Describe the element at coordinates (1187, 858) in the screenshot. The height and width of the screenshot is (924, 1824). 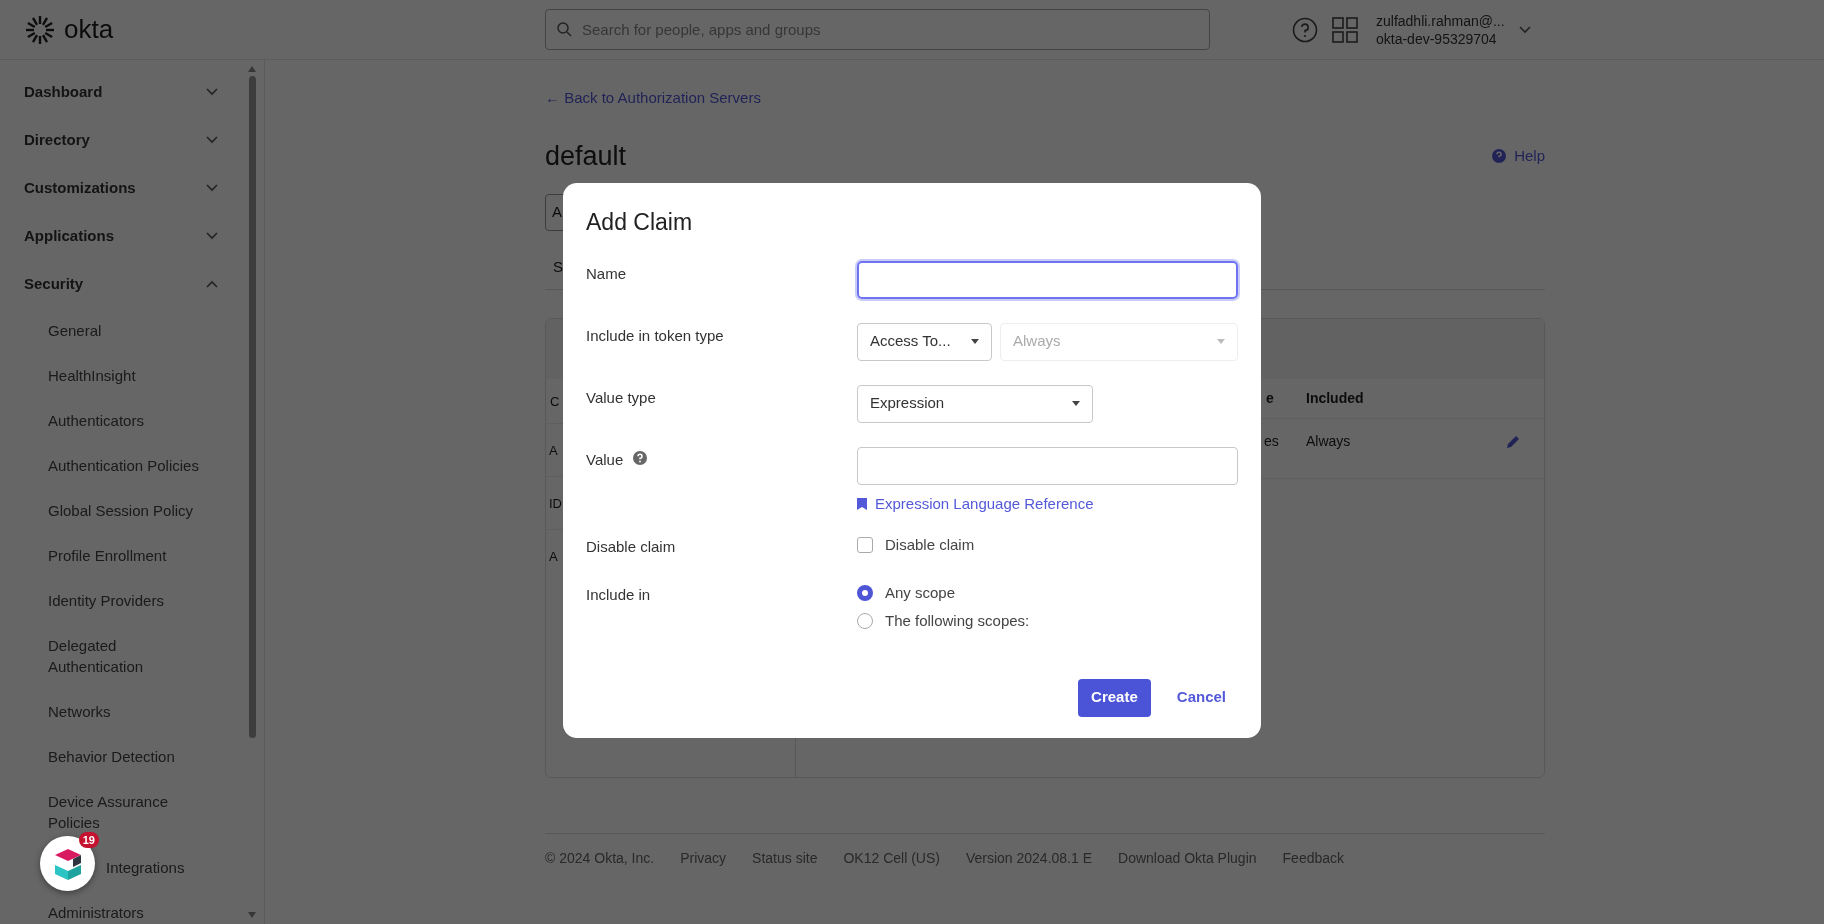
I see `footer-link: Download Okta Plugin` at that location.